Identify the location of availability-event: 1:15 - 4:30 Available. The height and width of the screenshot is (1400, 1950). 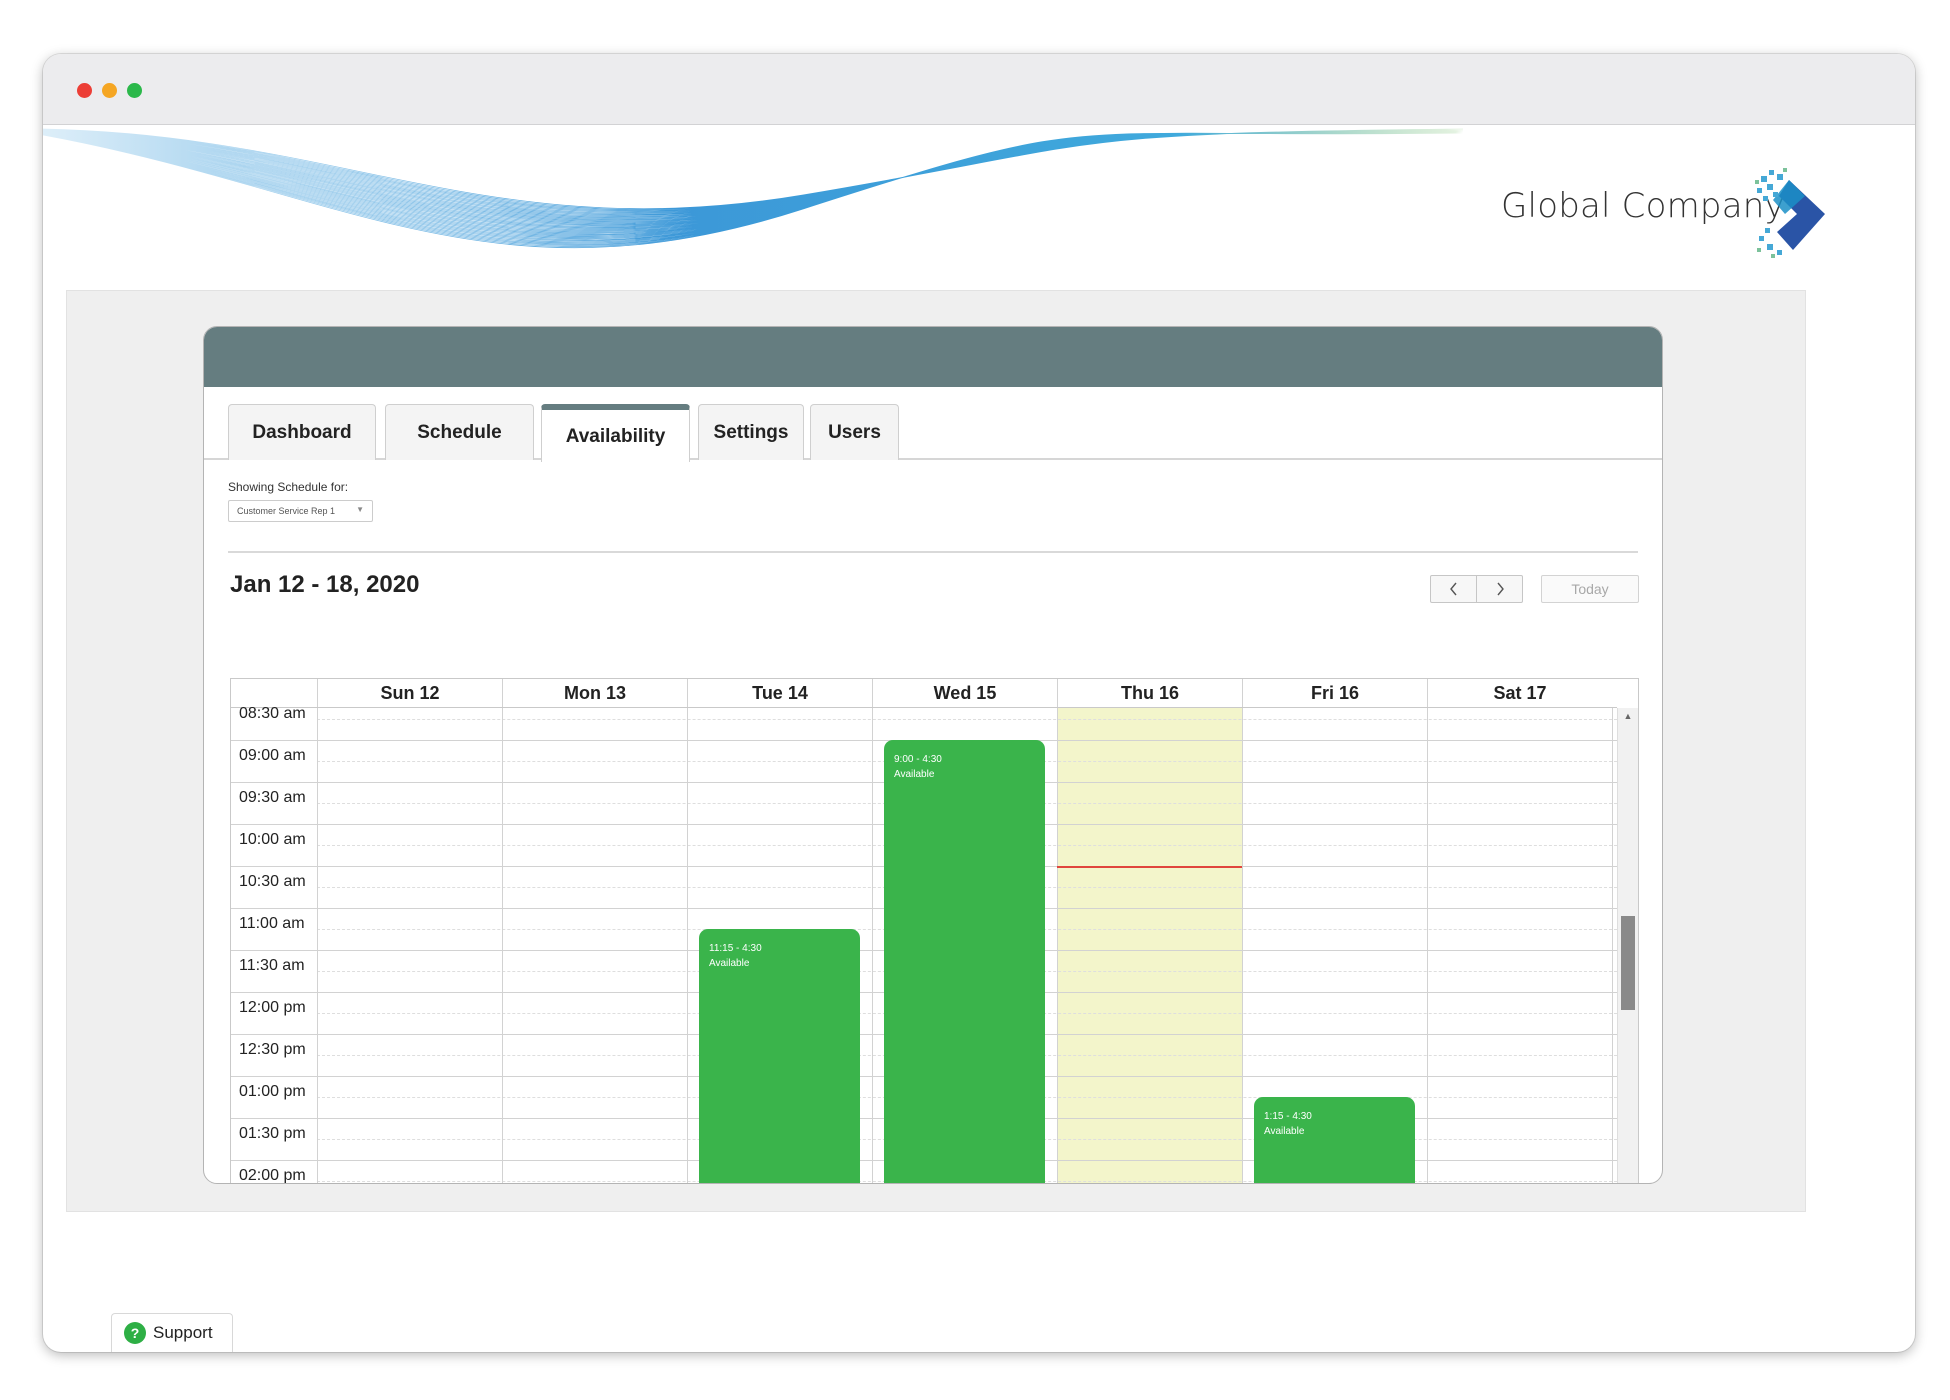
(1334, 1140).